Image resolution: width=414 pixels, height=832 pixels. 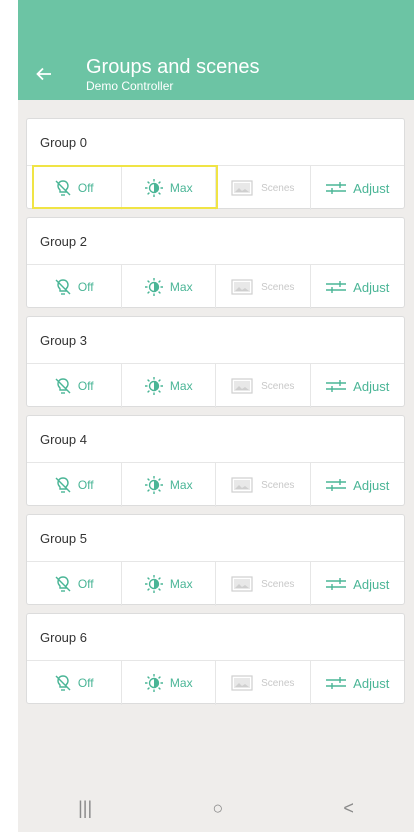 I want to click on back-button, so click(x=44, y=74).